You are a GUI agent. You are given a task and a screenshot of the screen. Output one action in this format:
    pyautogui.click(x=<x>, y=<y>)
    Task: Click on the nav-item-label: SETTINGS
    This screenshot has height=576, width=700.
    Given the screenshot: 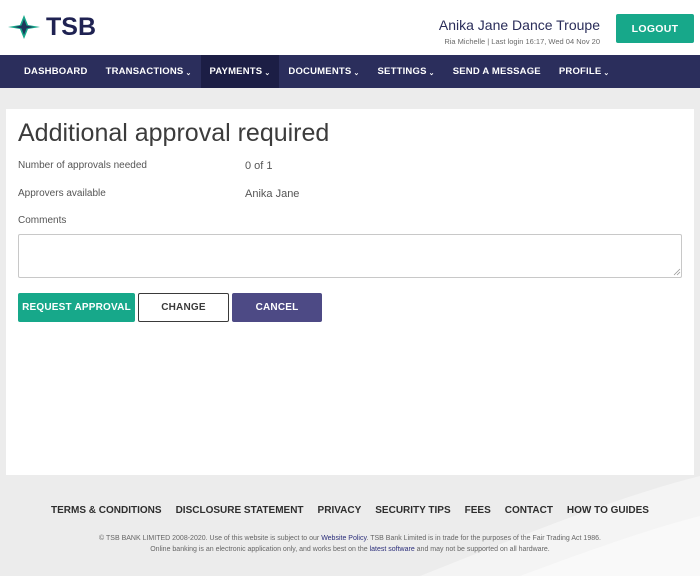 What is the action you would take?
    pyautogui.click(x=402, y=71)
    